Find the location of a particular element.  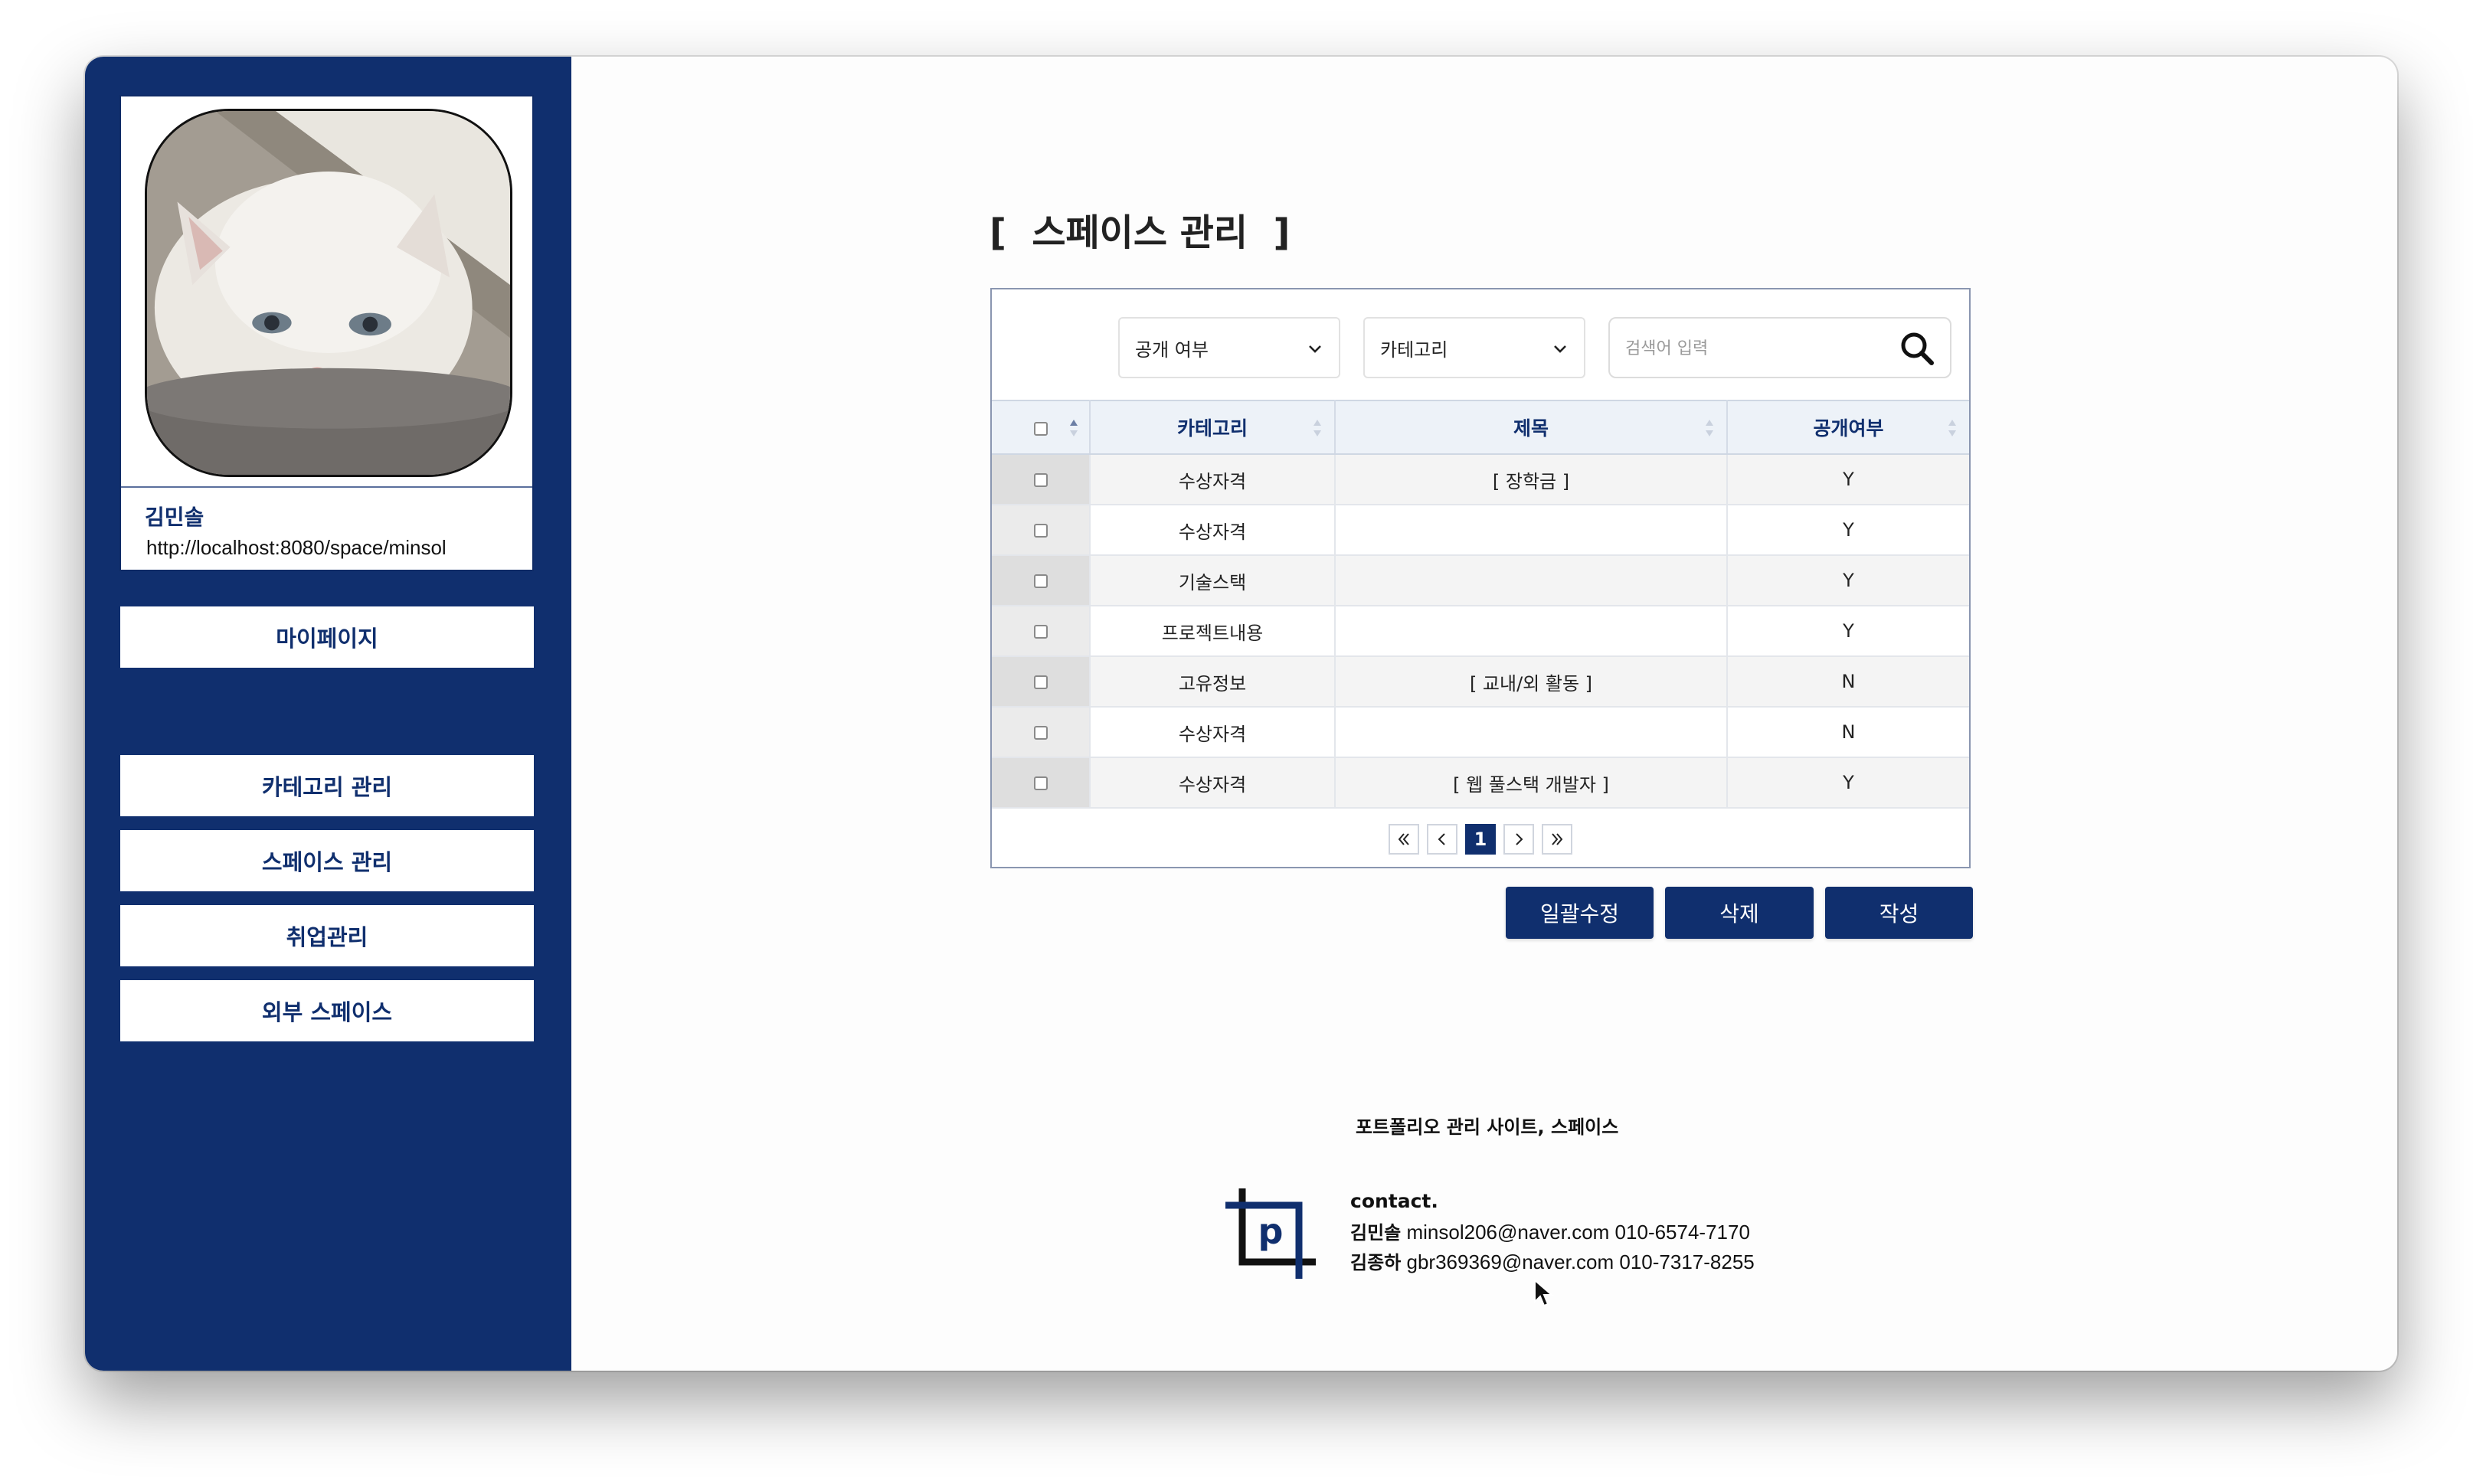

search-icon is located at coordinates (1917, 348).